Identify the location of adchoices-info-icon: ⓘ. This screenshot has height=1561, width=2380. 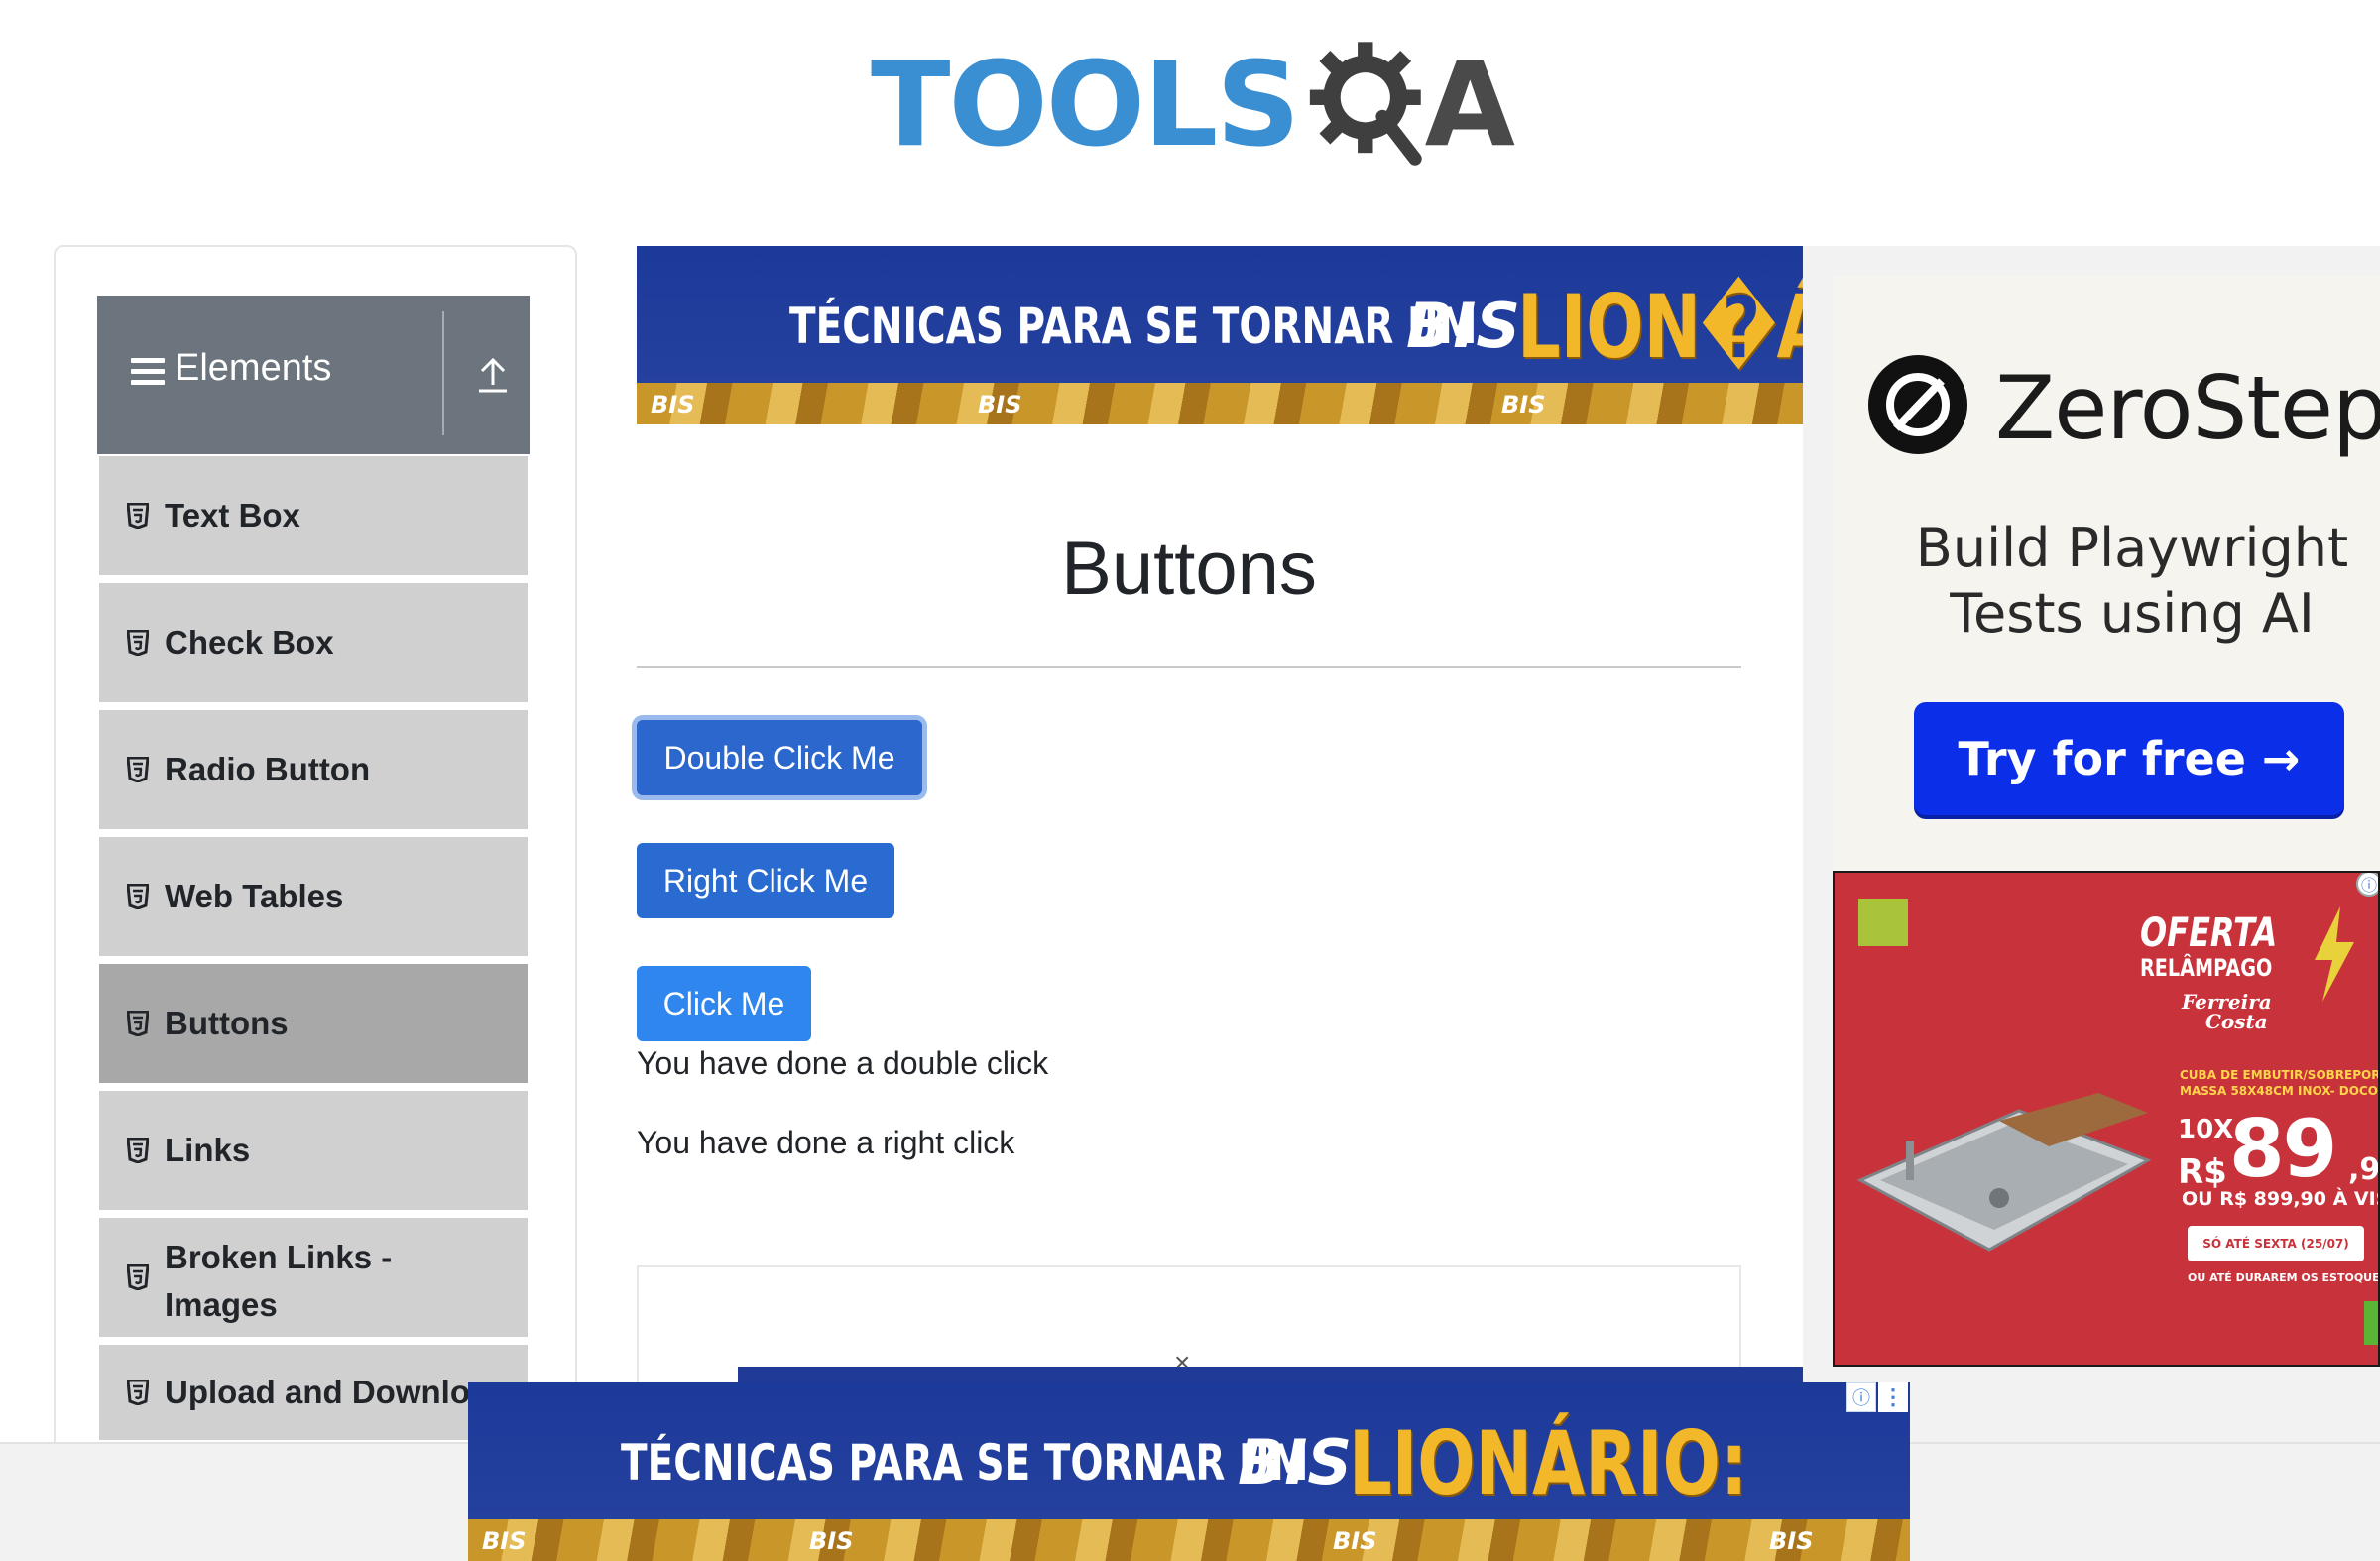
(1861, 1397).